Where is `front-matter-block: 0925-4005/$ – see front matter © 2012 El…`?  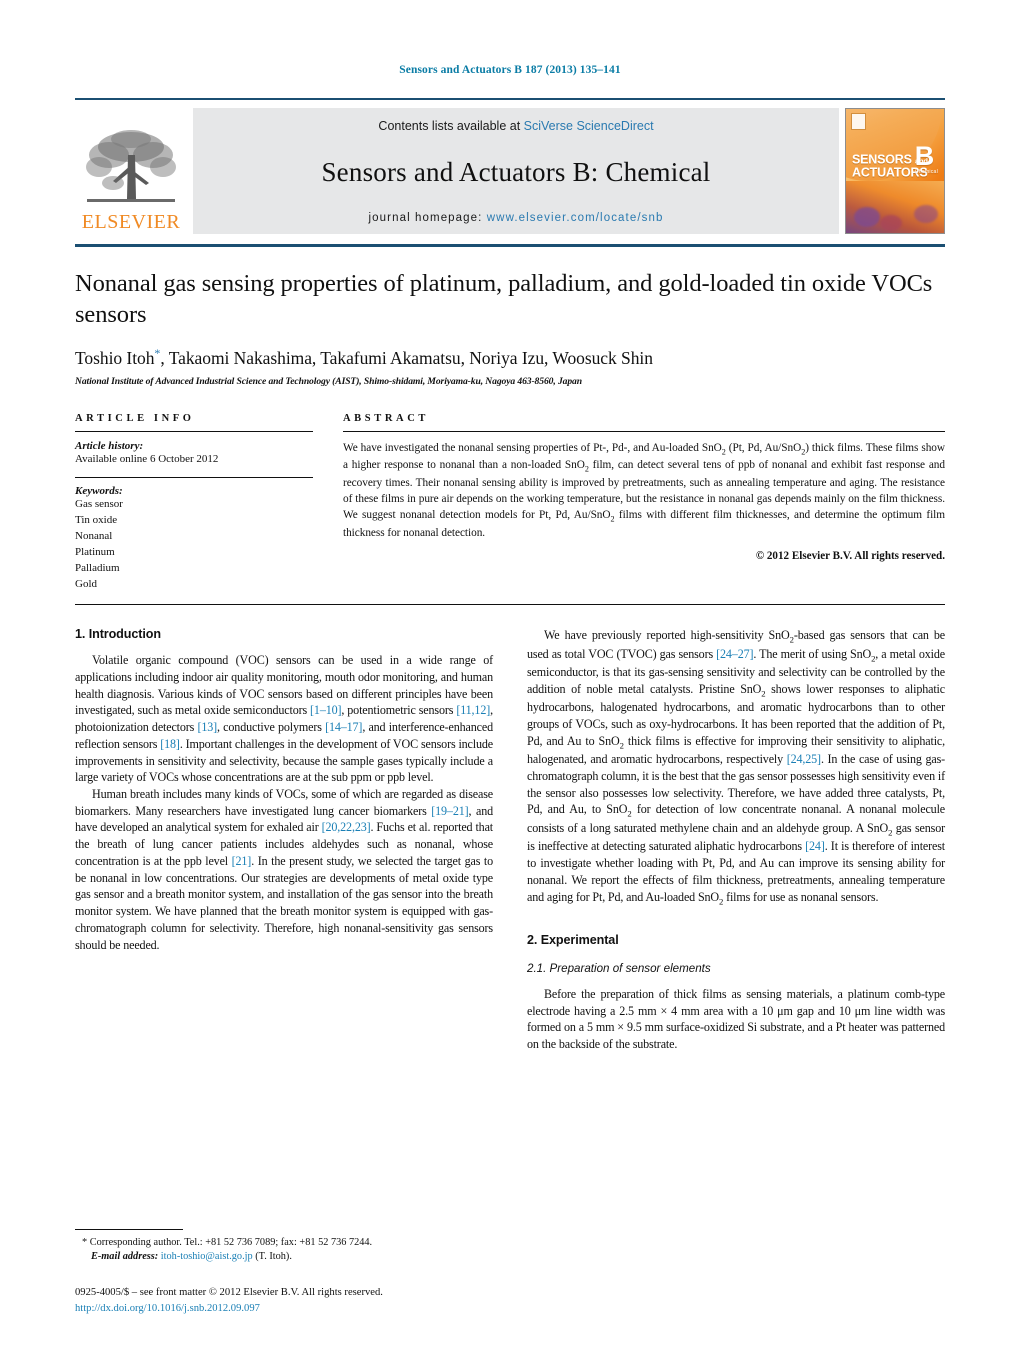
front-matter-block: 0925-4005/$ – see front matter © 2012 El… is located at coordinates (335, 1301).